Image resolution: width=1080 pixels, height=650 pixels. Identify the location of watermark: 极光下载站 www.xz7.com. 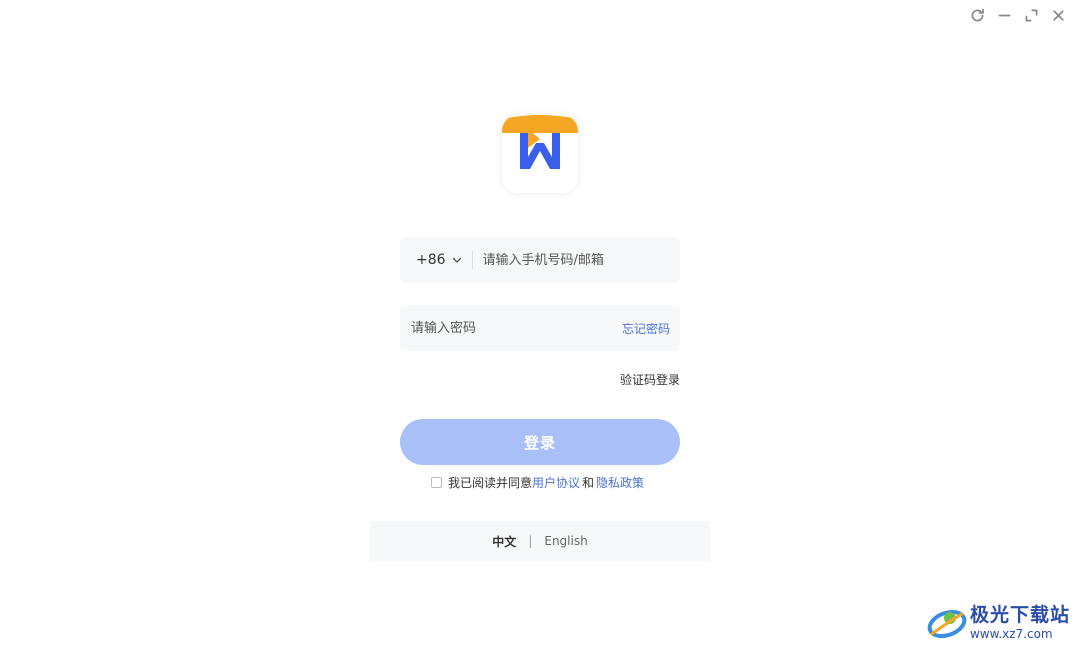
(998, 623).